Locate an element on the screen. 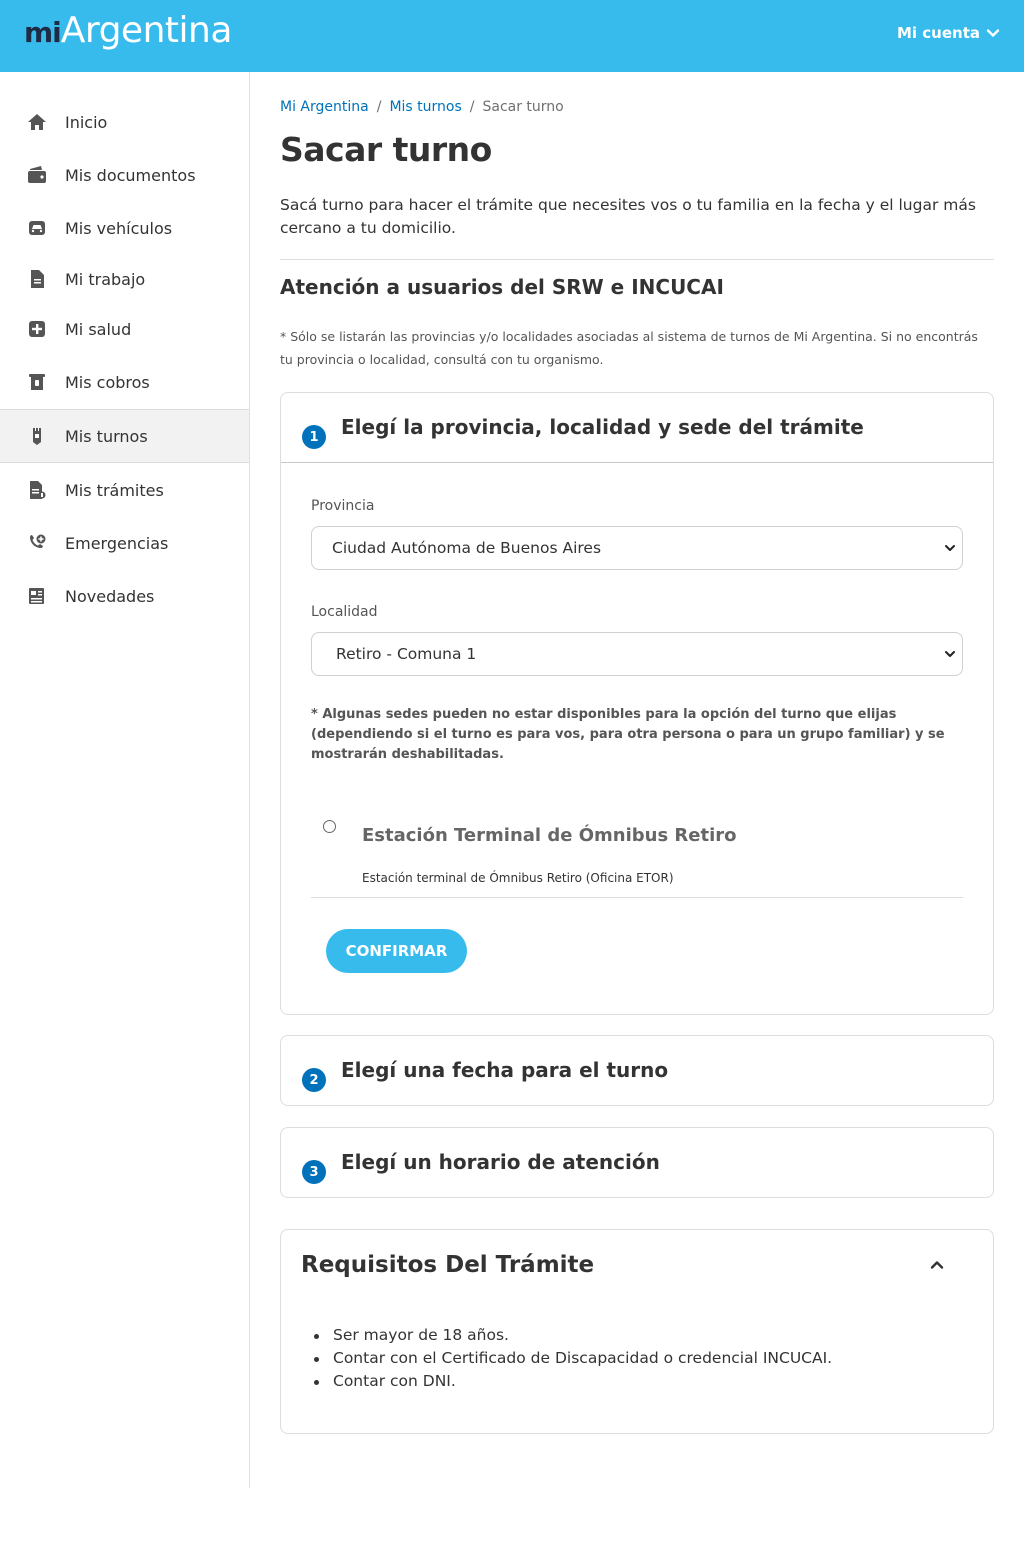 The width and height of the screenshot is (1024, 1557). sidebar-item-label: Mis cobros is located at coordinates (107, 382).